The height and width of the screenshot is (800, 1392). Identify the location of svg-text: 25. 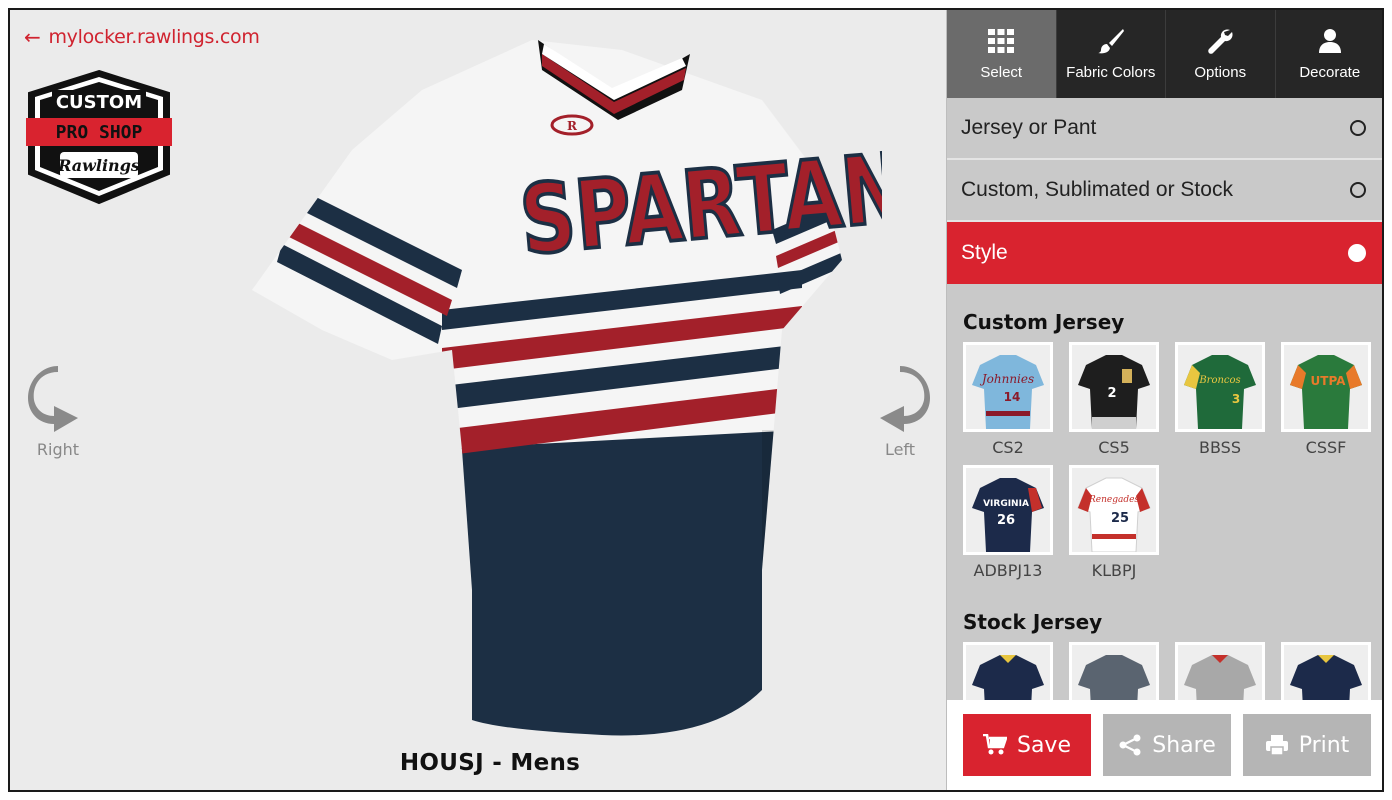
(1120, 518).